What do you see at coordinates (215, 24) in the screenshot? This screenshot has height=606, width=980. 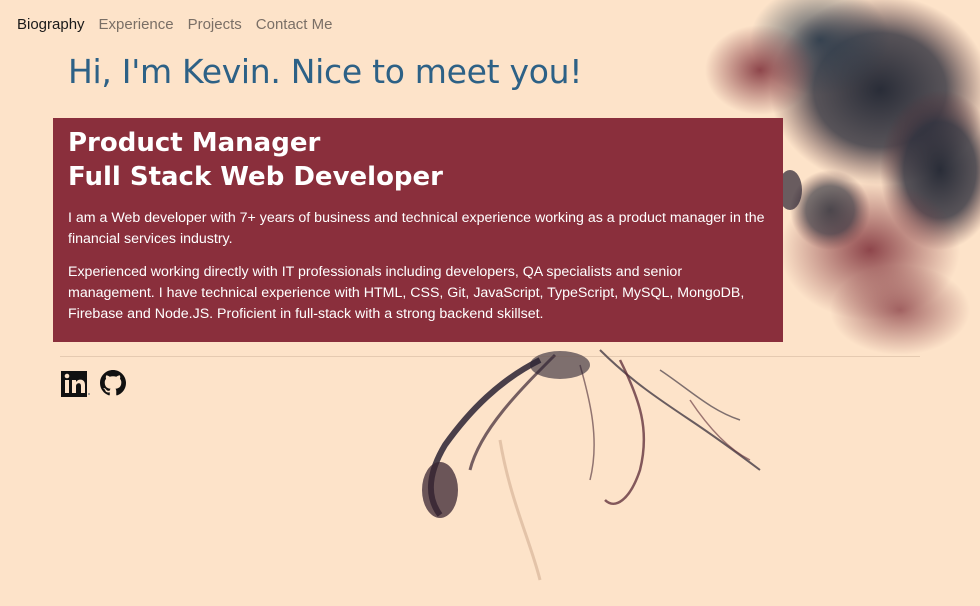 I see `nav-item-projects: Projects` at bounding box center [215, 24].